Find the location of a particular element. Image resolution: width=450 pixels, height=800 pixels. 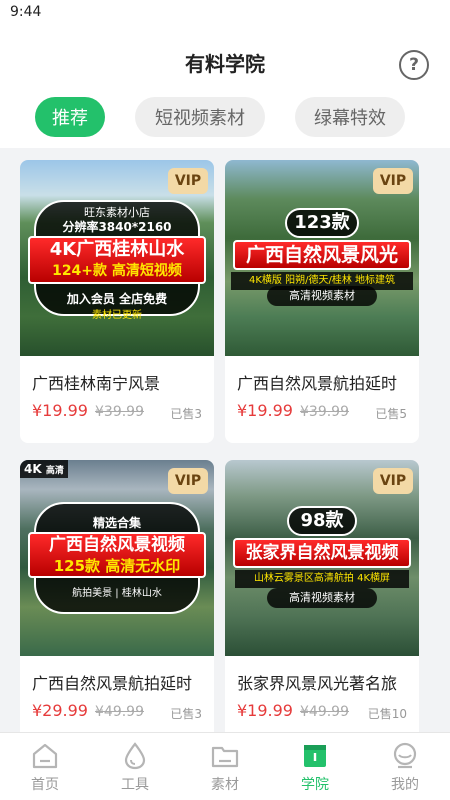

tab-bar: 推荐 短视频素材 绿幕特效 is located at coordinates (225, 117).